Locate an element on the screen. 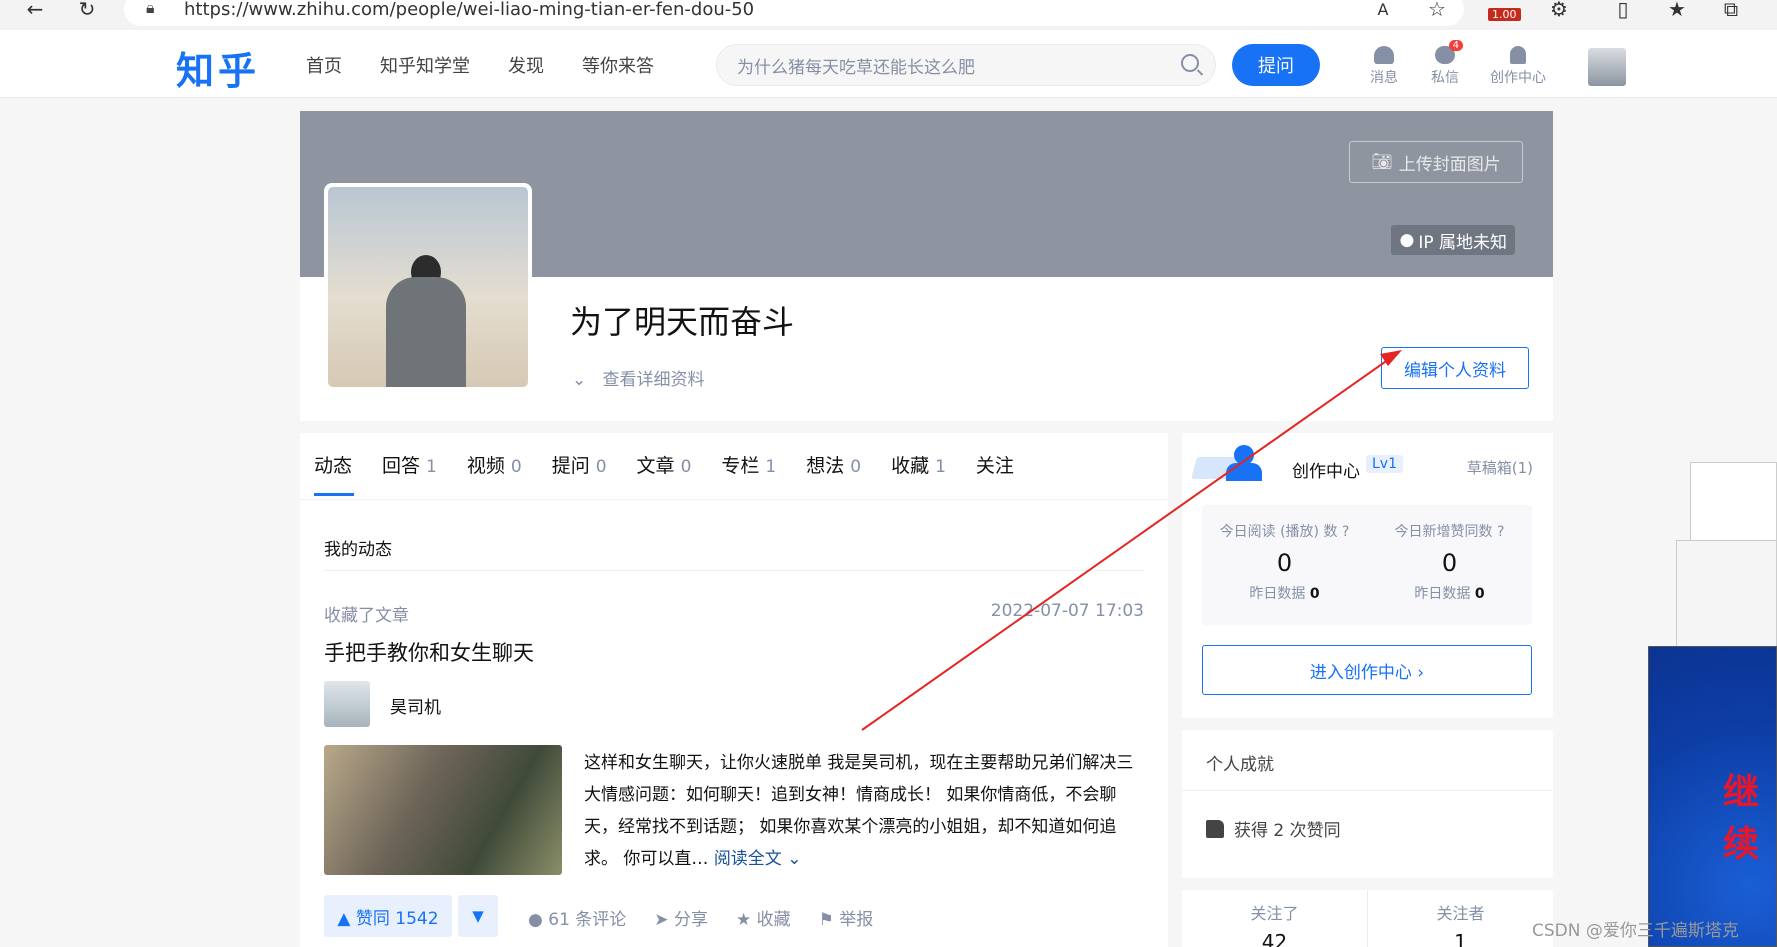  creator-label: 创作中心 is located at coordinates (1518, 78).